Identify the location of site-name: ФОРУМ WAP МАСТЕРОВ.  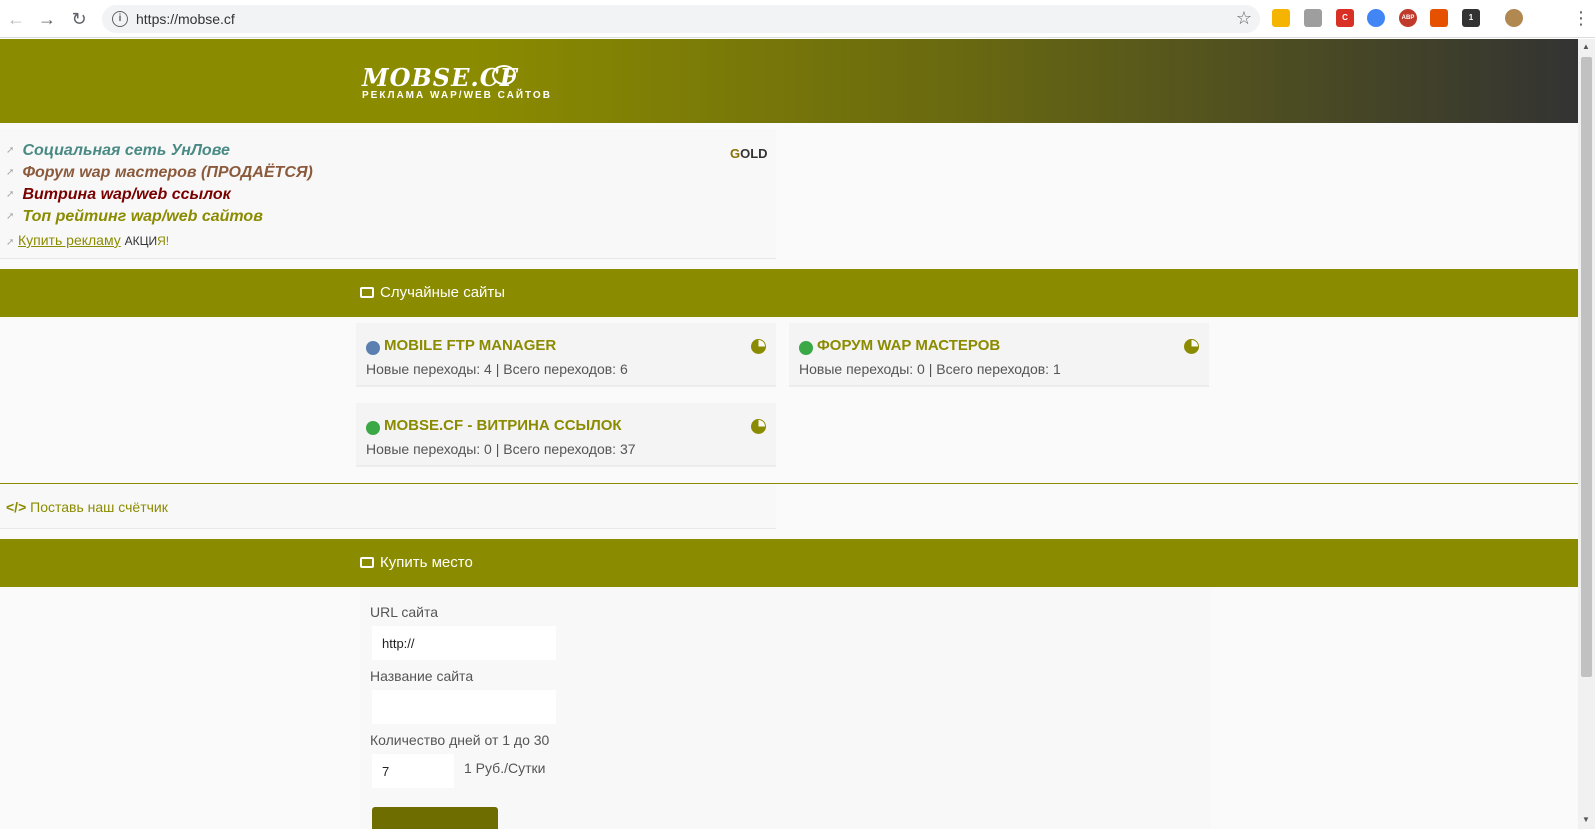
(908, 345).